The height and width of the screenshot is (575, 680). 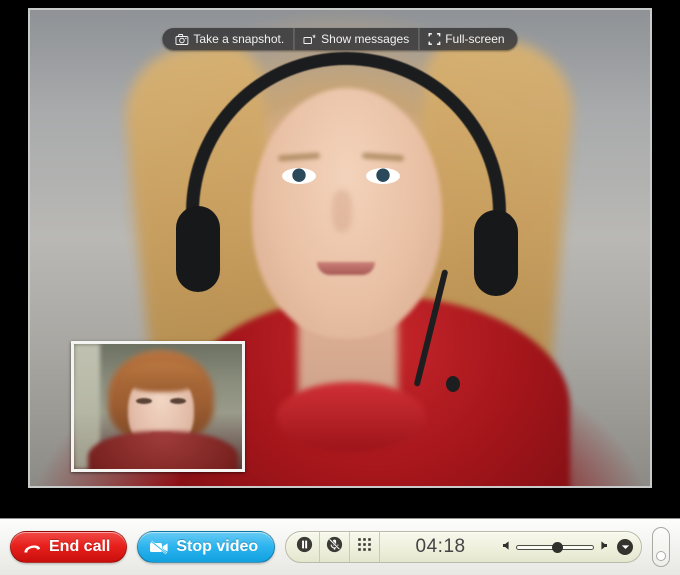 I want to click on show-messages-button: Show messages, so click(x=357, y=39).